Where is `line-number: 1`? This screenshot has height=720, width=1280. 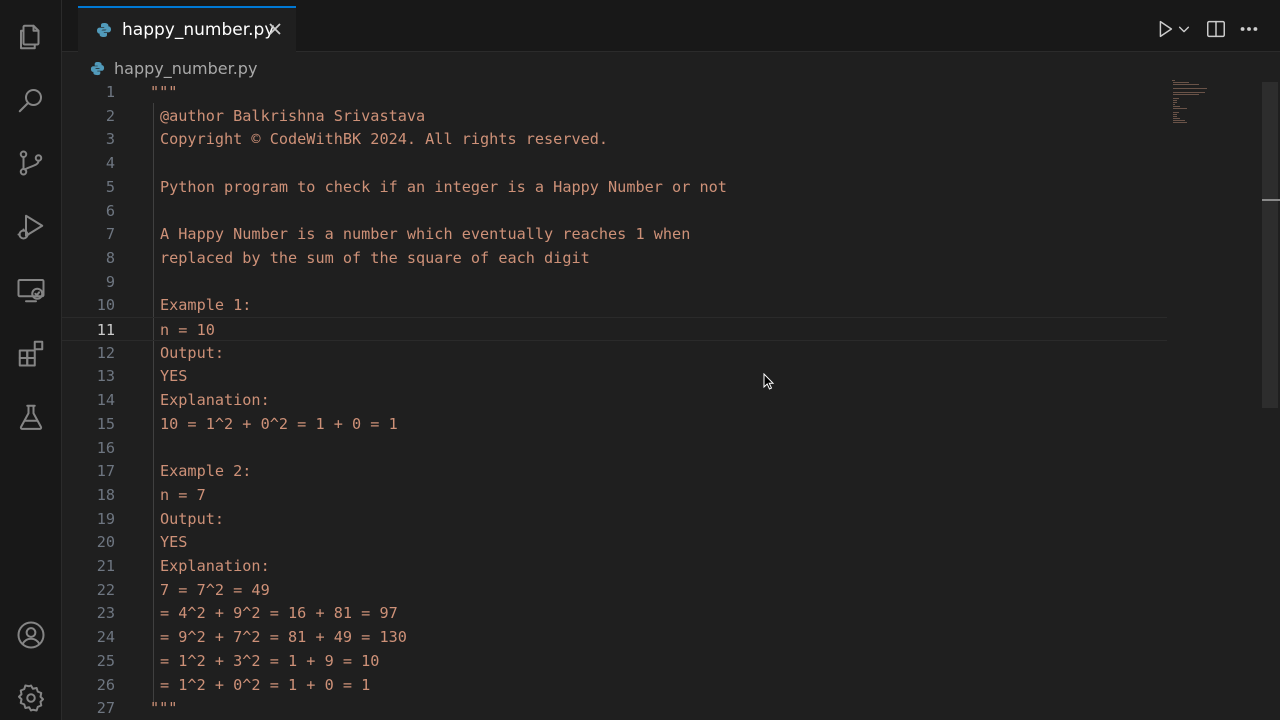
line-number: 1 is located at coordinates (110, 92).